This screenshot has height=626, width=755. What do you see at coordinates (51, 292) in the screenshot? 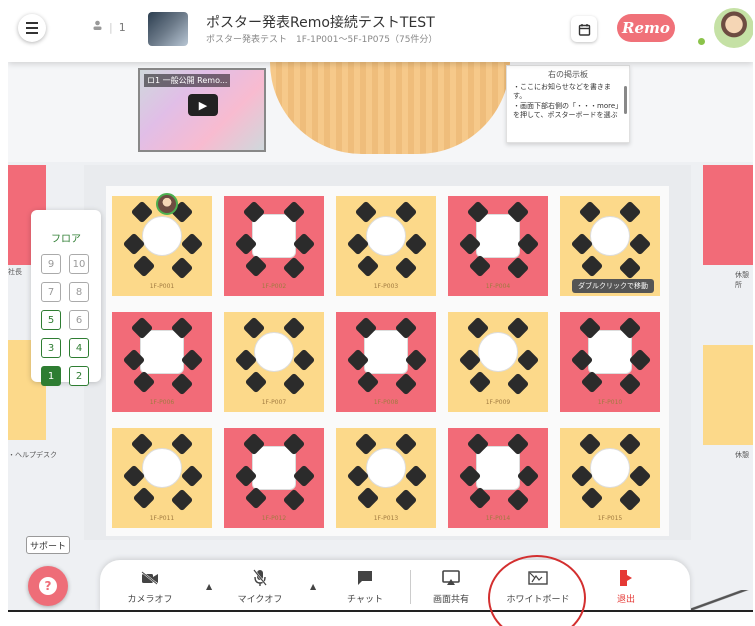
I see `floor-button: 7` at bounding box center [51, 292].